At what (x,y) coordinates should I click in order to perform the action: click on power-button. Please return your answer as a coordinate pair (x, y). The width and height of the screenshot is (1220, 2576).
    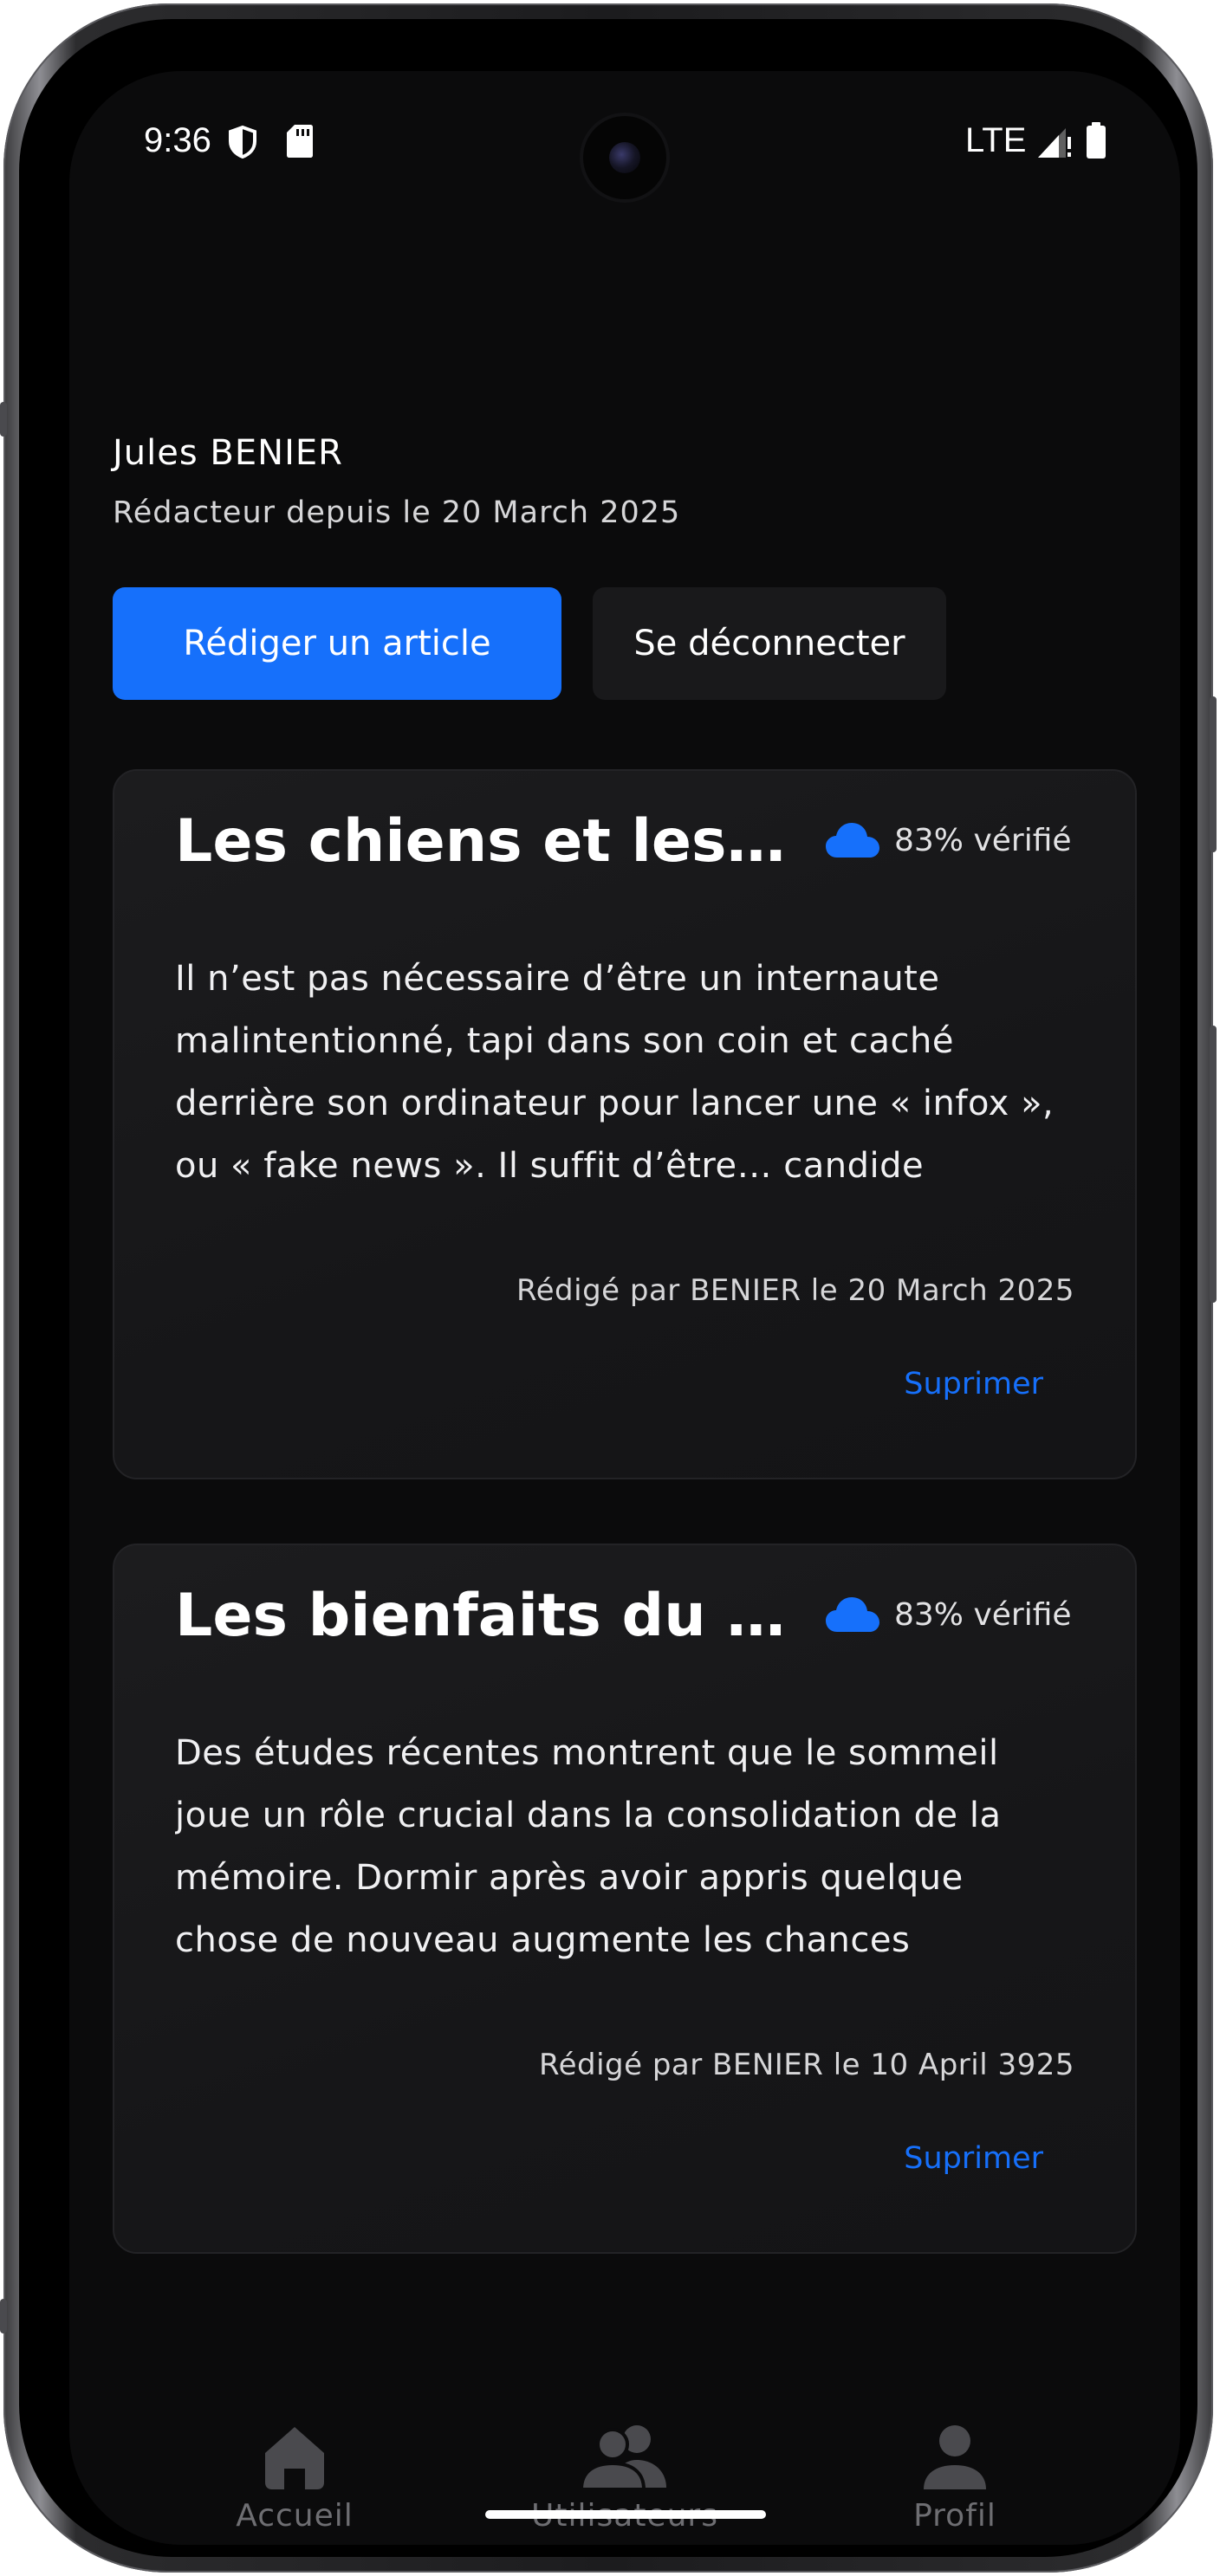
    Looking at the image, I should click on (1213, 1164).